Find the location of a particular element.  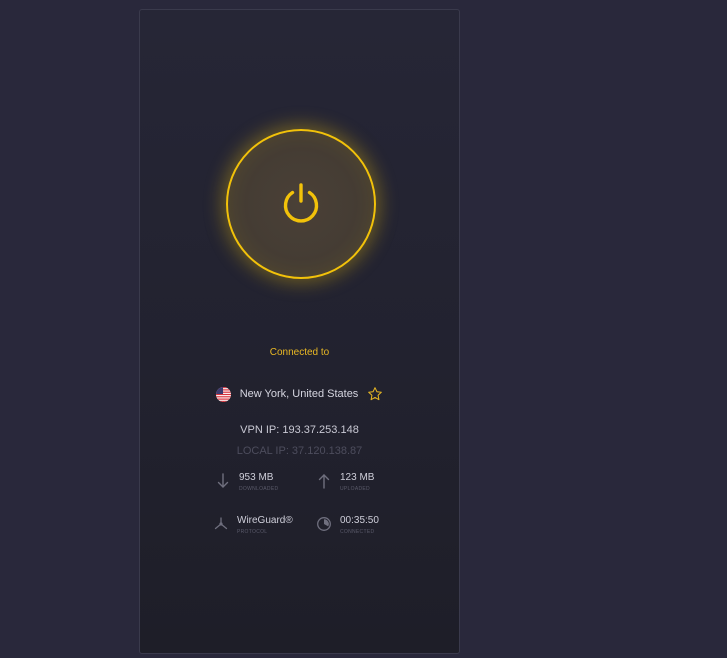

downloaded-value: 953 MB is located at coordinates (256, 477).